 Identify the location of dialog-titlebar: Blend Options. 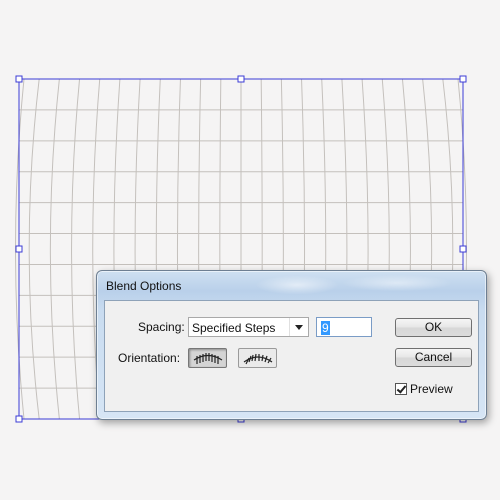
(291, 285).